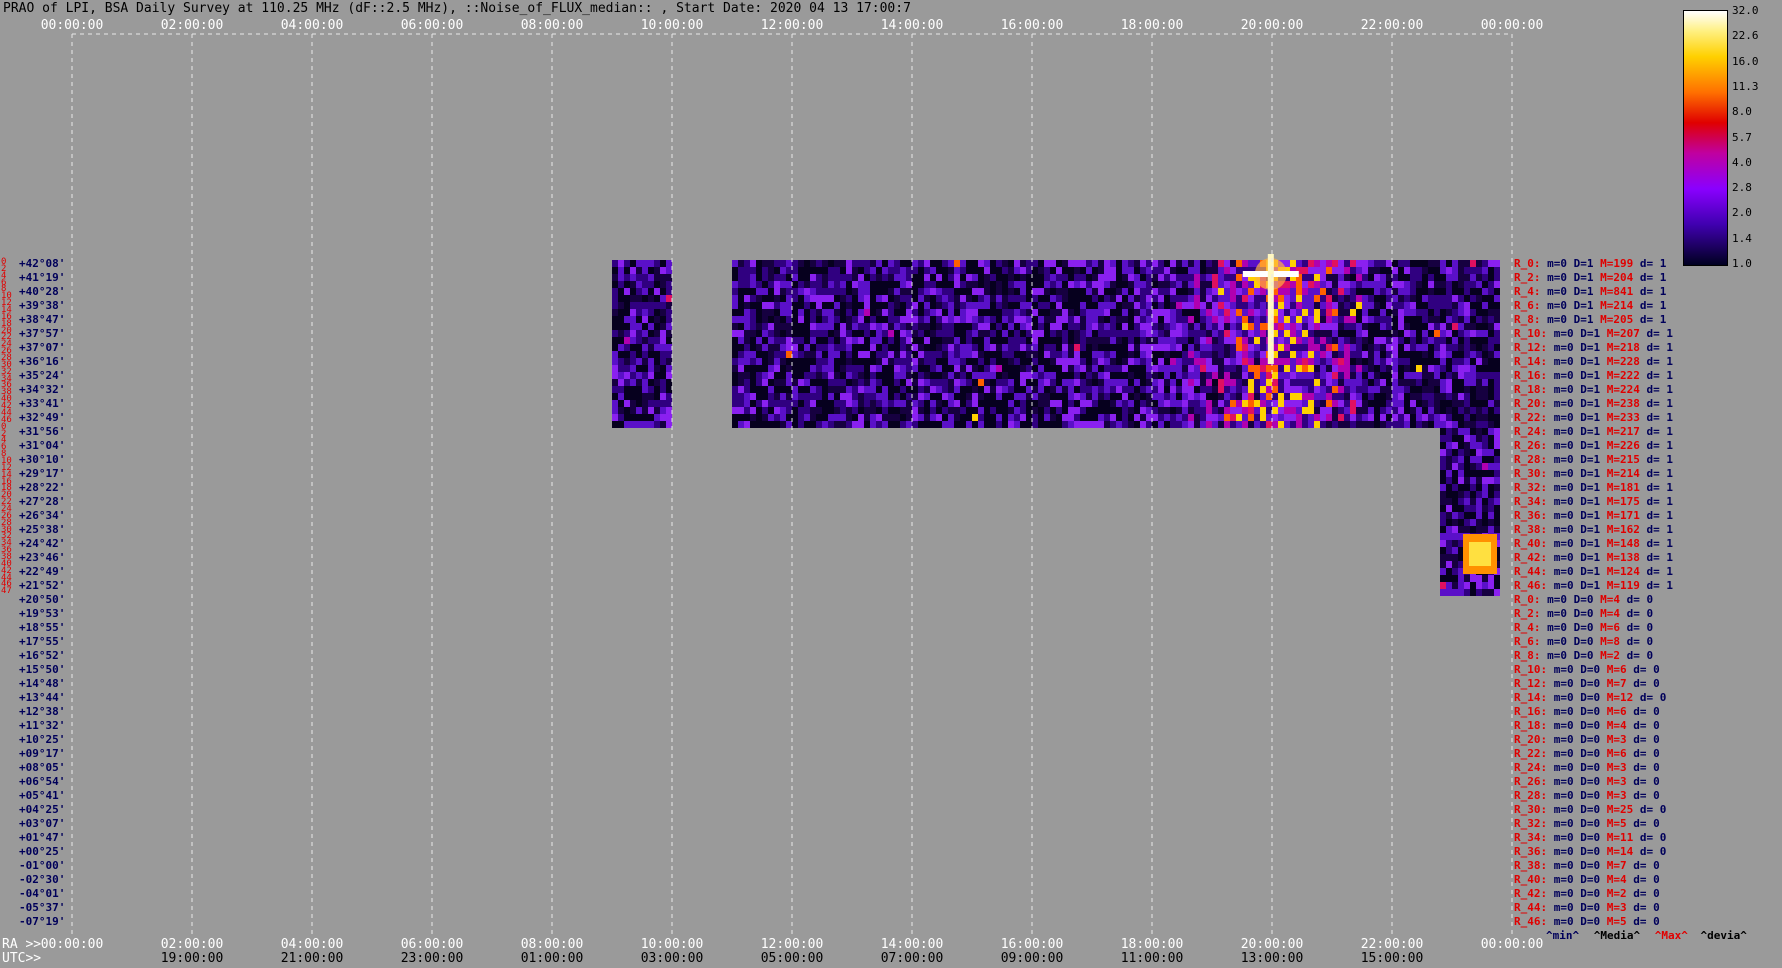 The width and height of the screenshot is (1782, 968). Describe the element at coordinates (1653, 697) in the screenshot. I see `row-stat-d: d= 0` at that location.